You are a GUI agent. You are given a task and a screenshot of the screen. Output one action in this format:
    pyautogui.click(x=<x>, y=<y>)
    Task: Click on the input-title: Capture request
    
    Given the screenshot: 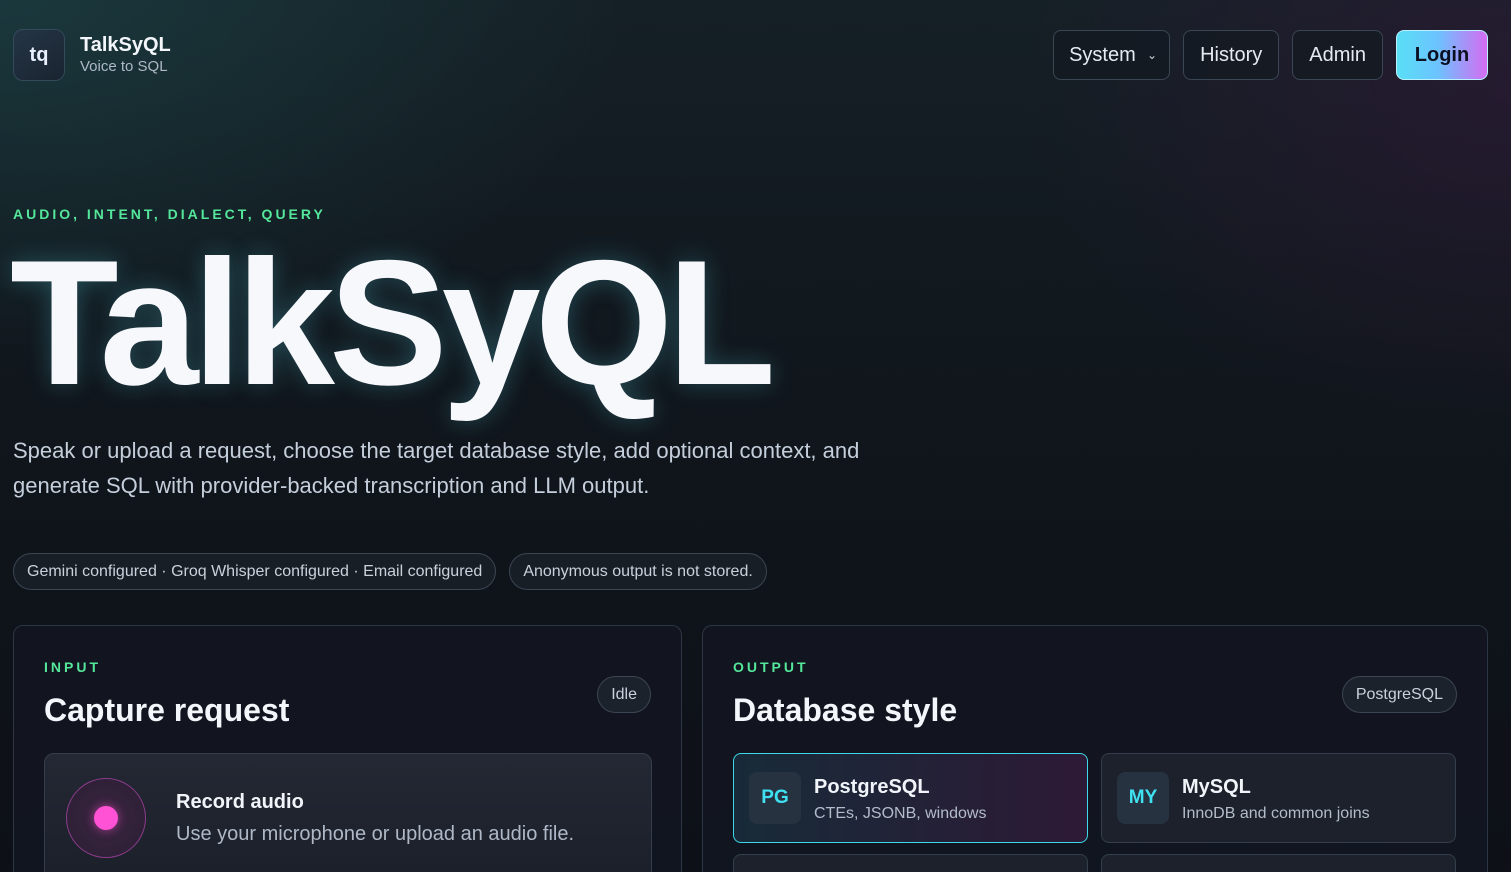 What is the action you would take?
    pyautogui.click(x=167, y=710)
    